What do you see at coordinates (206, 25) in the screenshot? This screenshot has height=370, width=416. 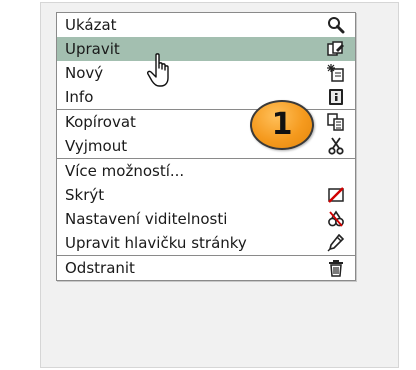 I see `menu-item-show: Ukázat` at bounding box center [206, 25].